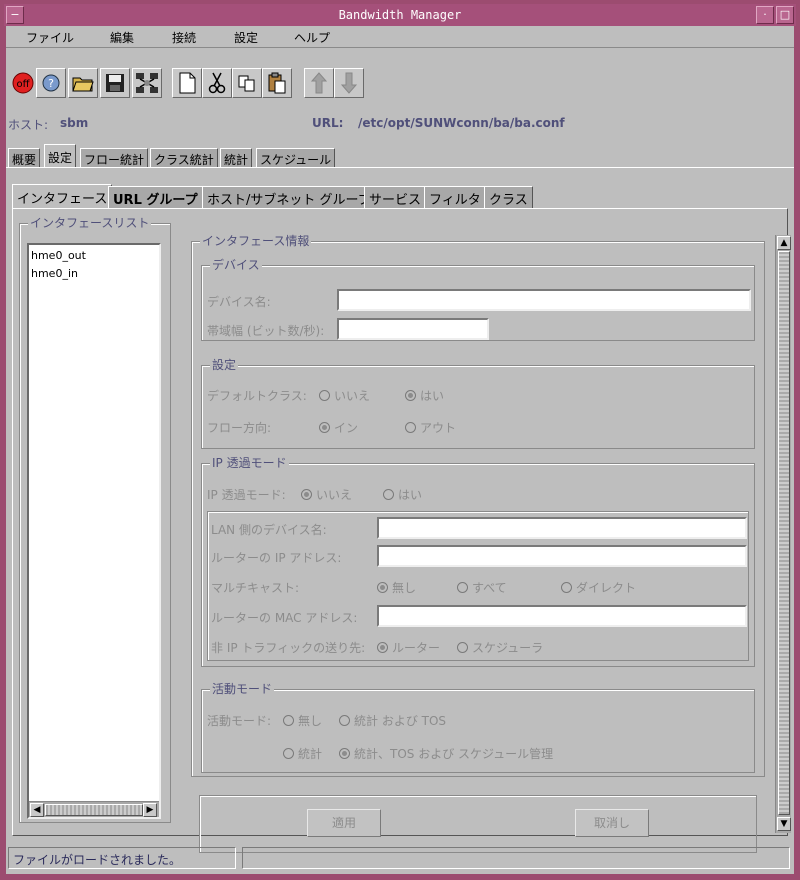 Image resolution: width=800 pixels, height=880 pixels. I want to click on host-label: ホスト:, so click(28, 125).